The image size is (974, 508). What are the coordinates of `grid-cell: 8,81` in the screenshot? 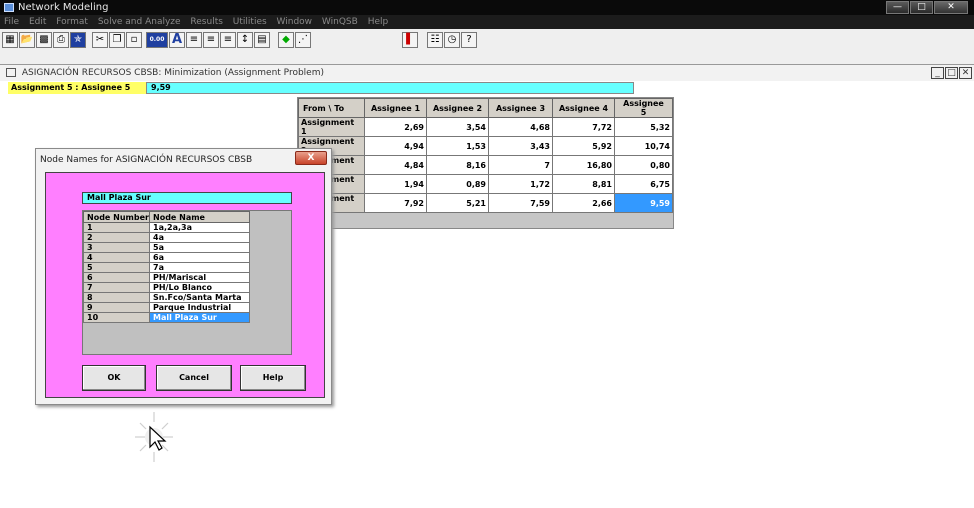 It's located at (583, 184).